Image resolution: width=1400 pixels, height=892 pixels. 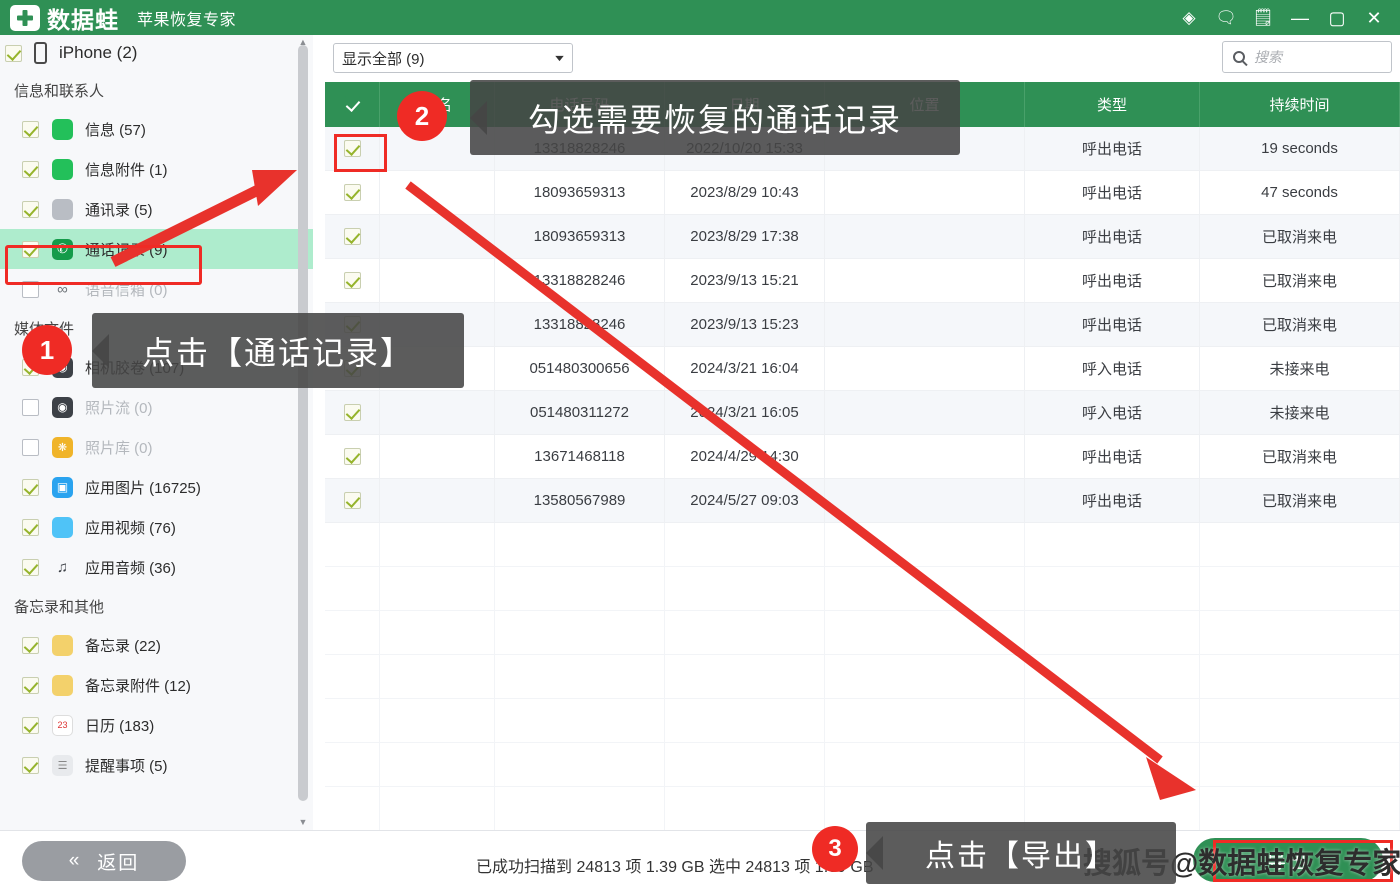 What do you see at coordinates (30, 249) in the screenshot?
I see `call-log-checkbox` at bounding box center [30, 249].